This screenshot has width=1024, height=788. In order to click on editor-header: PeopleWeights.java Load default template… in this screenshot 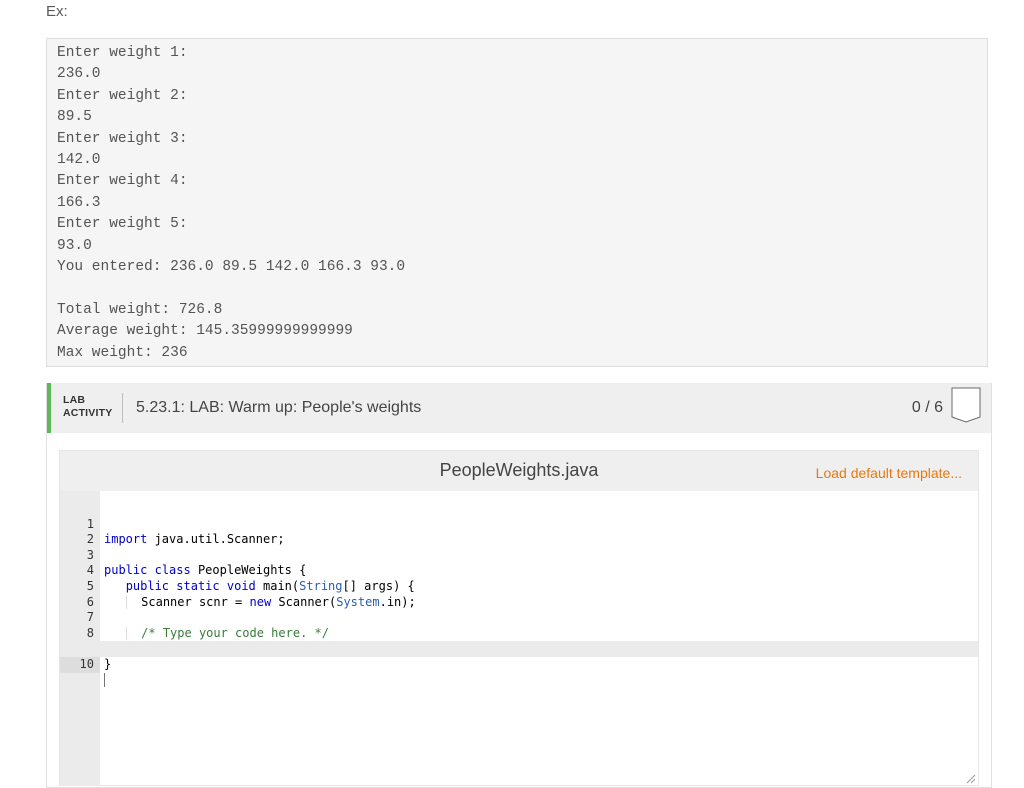, I will do `click(519, 471)`.